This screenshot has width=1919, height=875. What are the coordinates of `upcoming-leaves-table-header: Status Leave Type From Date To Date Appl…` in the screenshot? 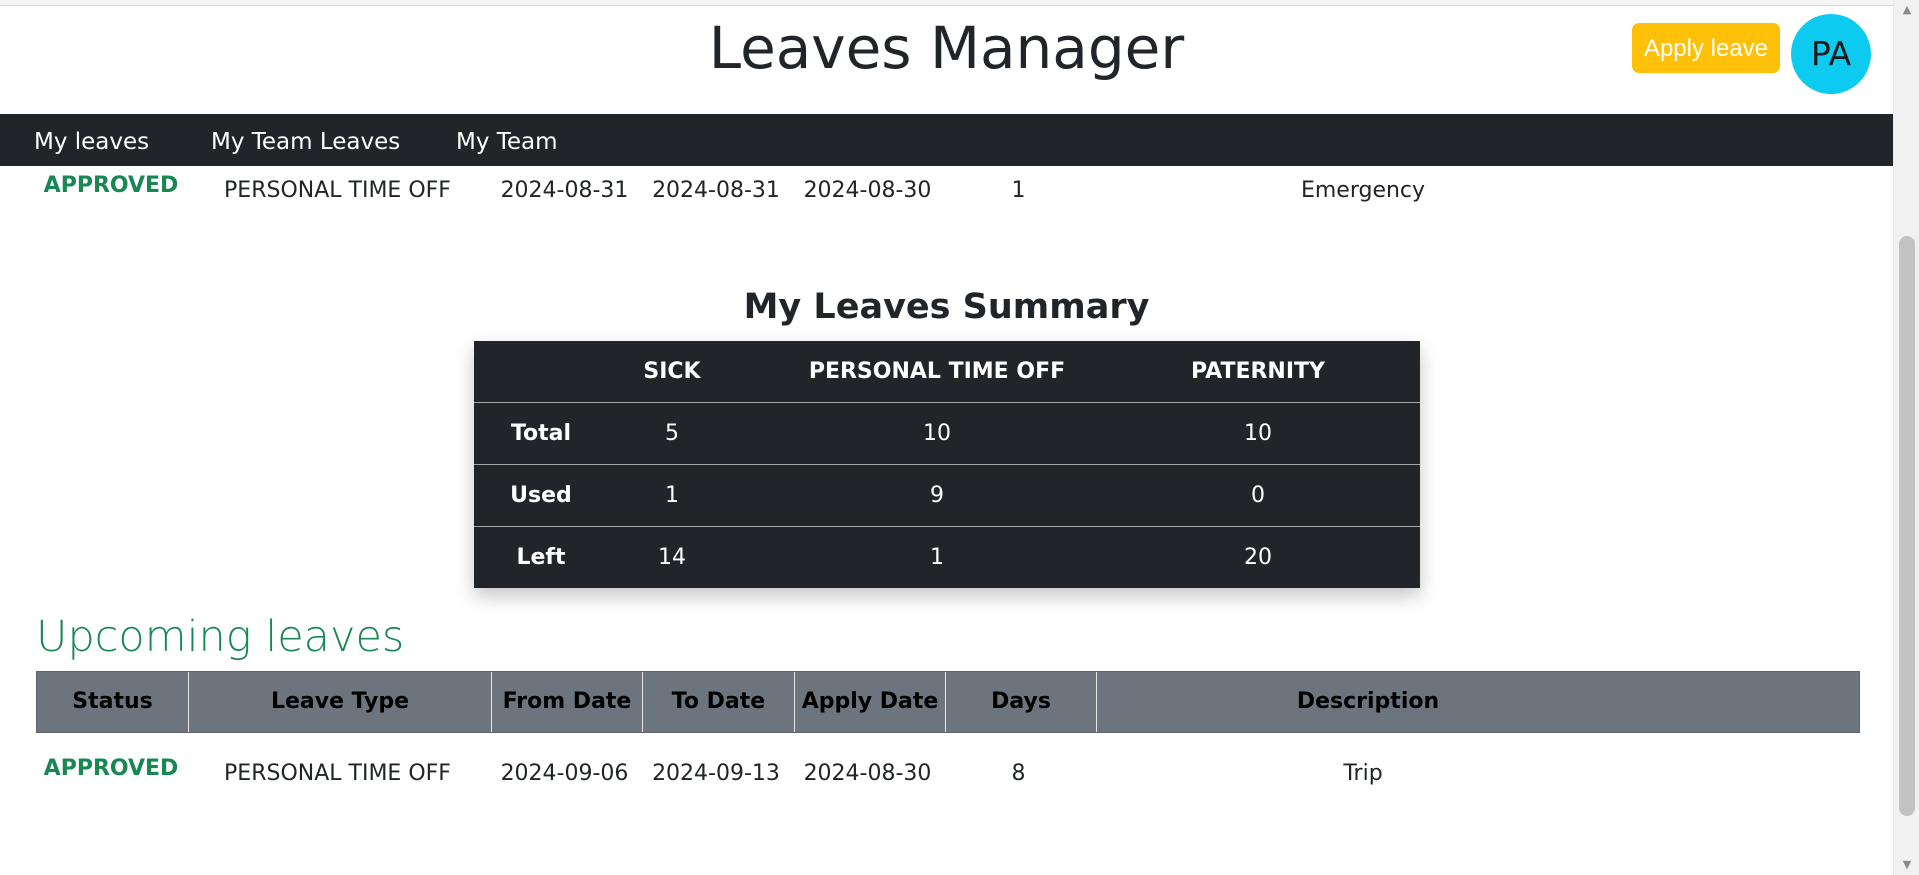 It's located at (948, 702).